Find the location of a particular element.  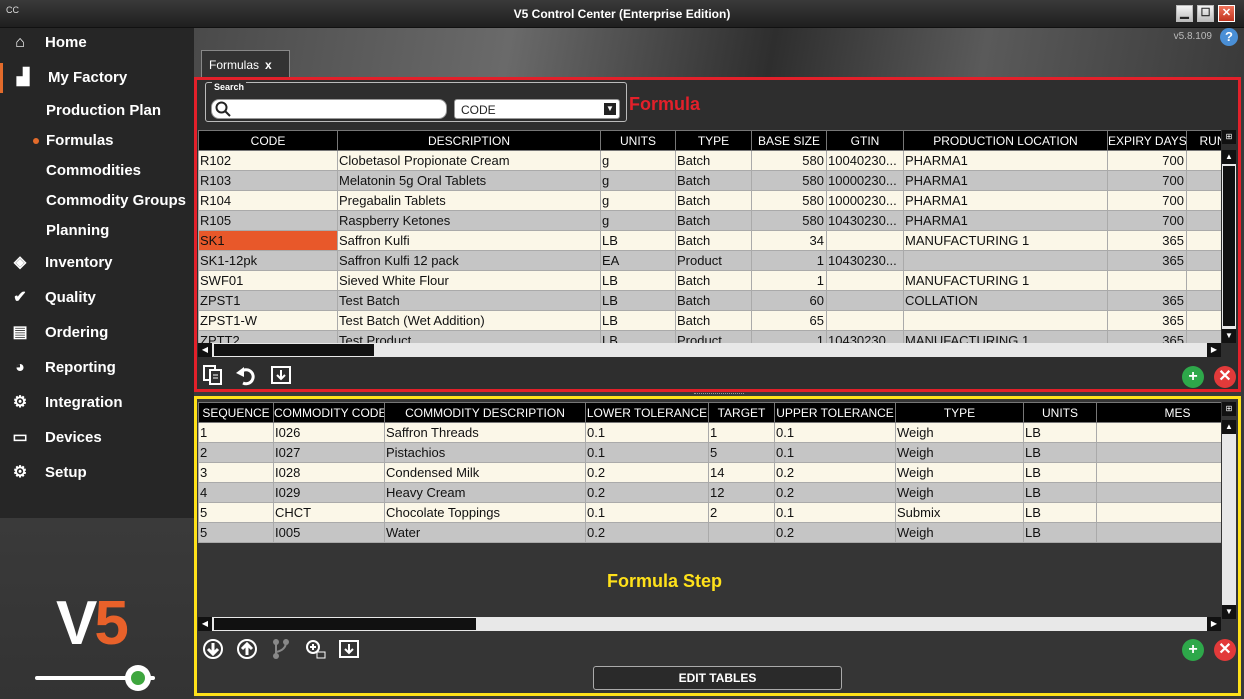

table-row: 2 I027 Pistachios 0.1 5 0.1 Weigh LB is located at coordinates (709, 452).